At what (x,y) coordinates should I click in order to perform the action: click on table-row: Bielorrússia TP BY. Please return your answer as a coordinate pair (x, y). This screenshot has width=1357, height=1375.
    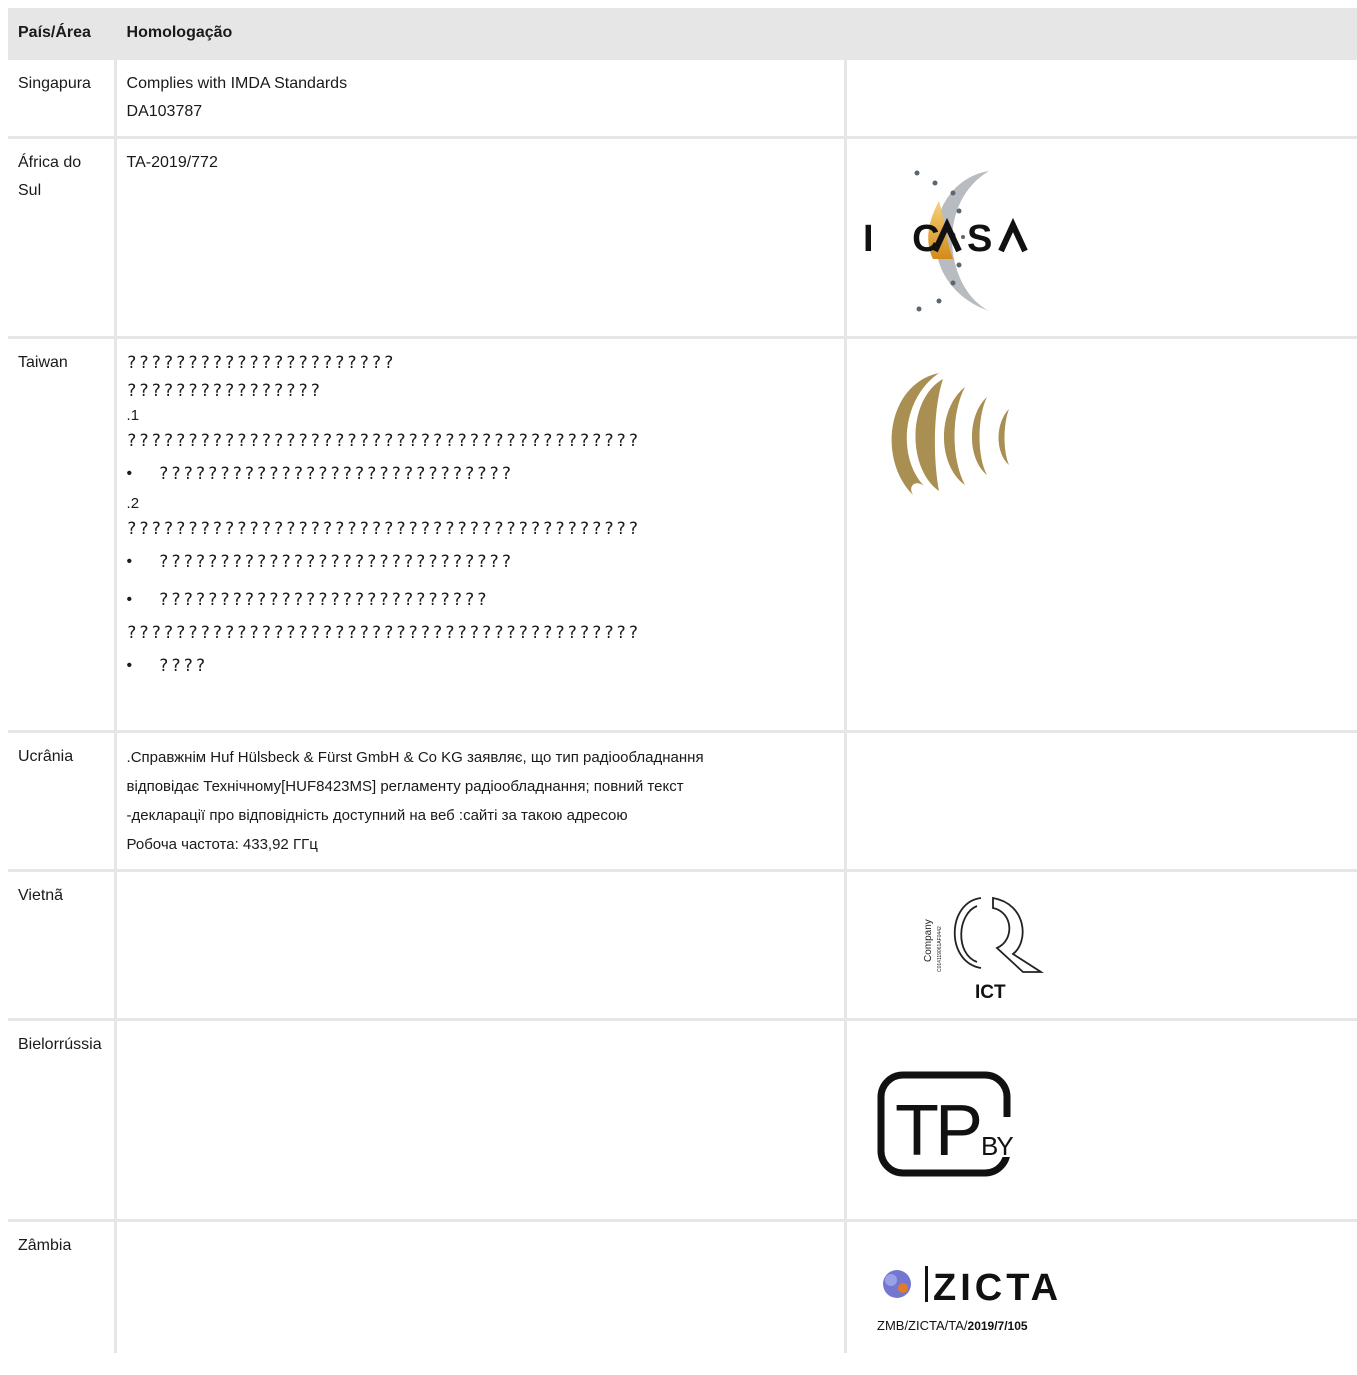
    Looking at the image, I should click on (682, 1120).